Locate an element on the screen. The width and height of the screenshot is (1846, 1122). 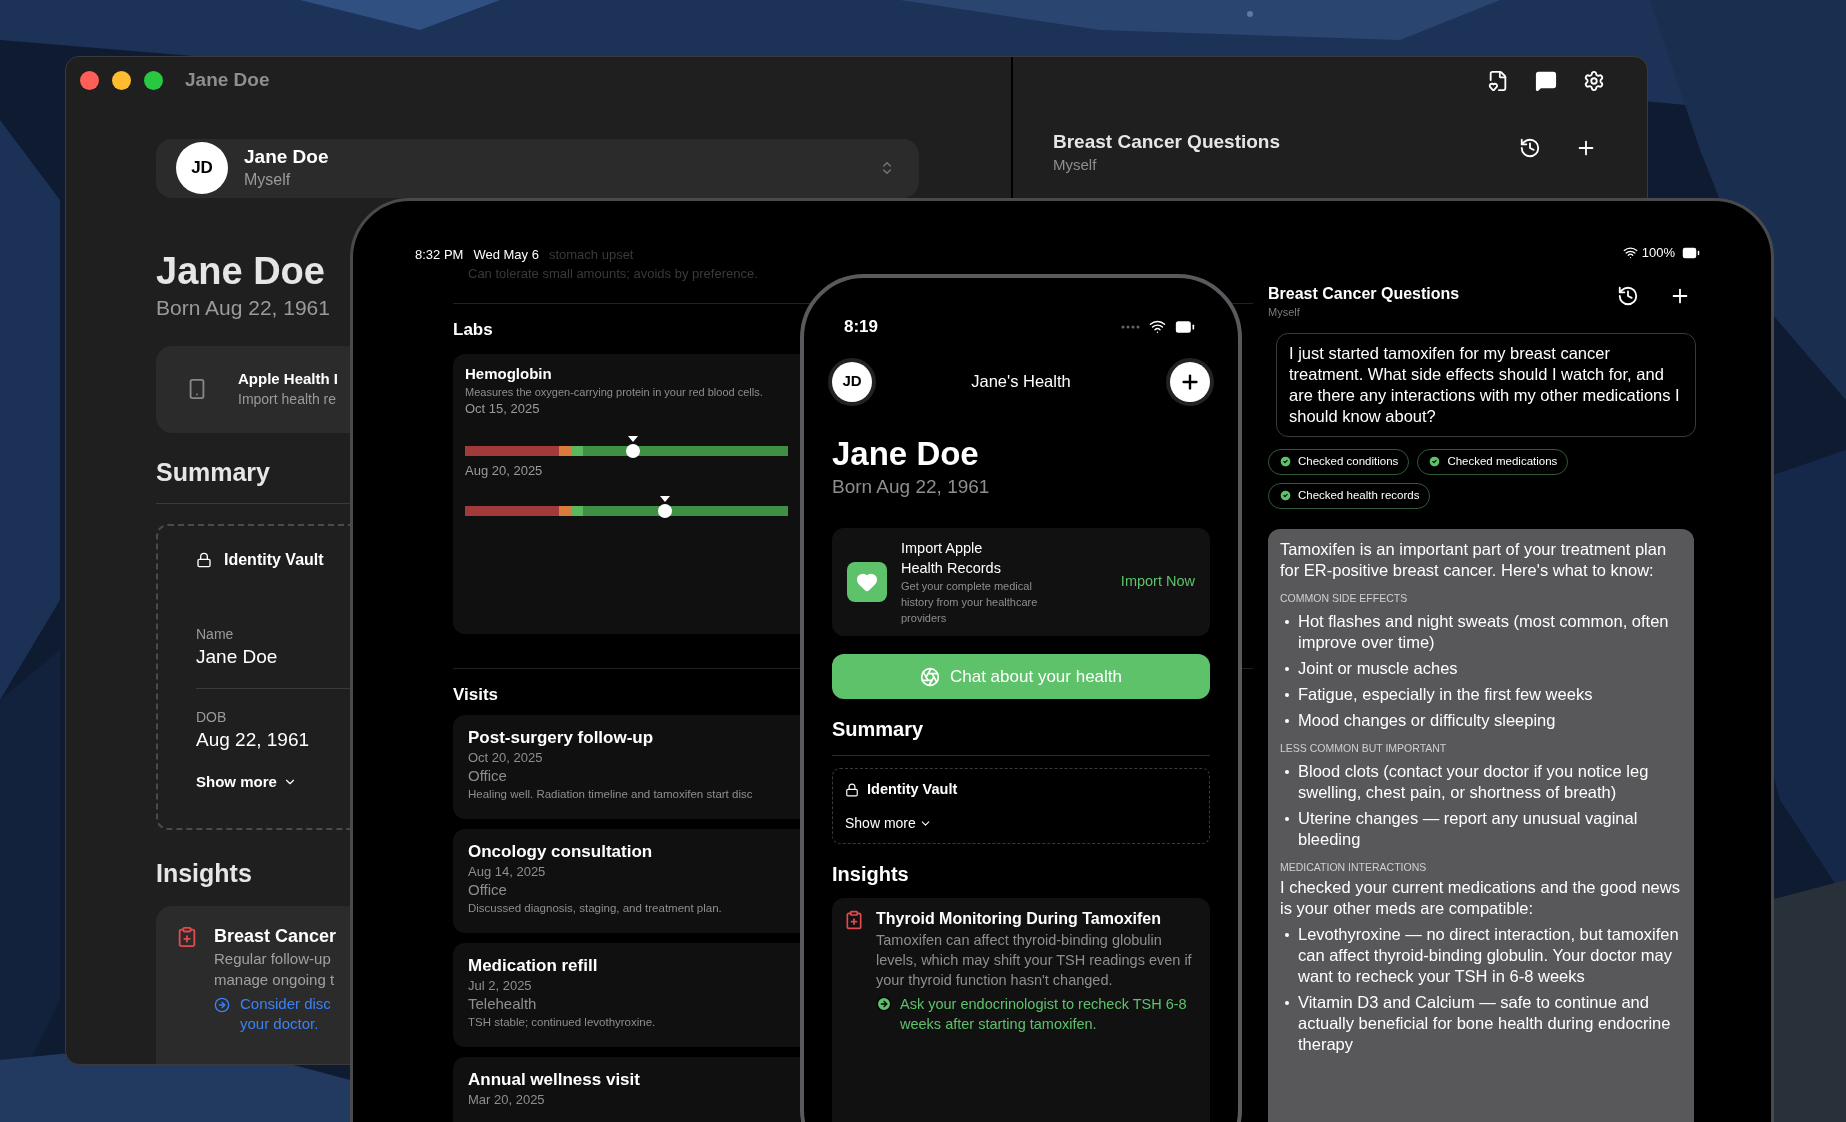
bullet-text: Vitamin D3 and Calcium — safe to continue and actually beneficial for bone health during endocrine therapy is located at coordinates (1485, 1023).